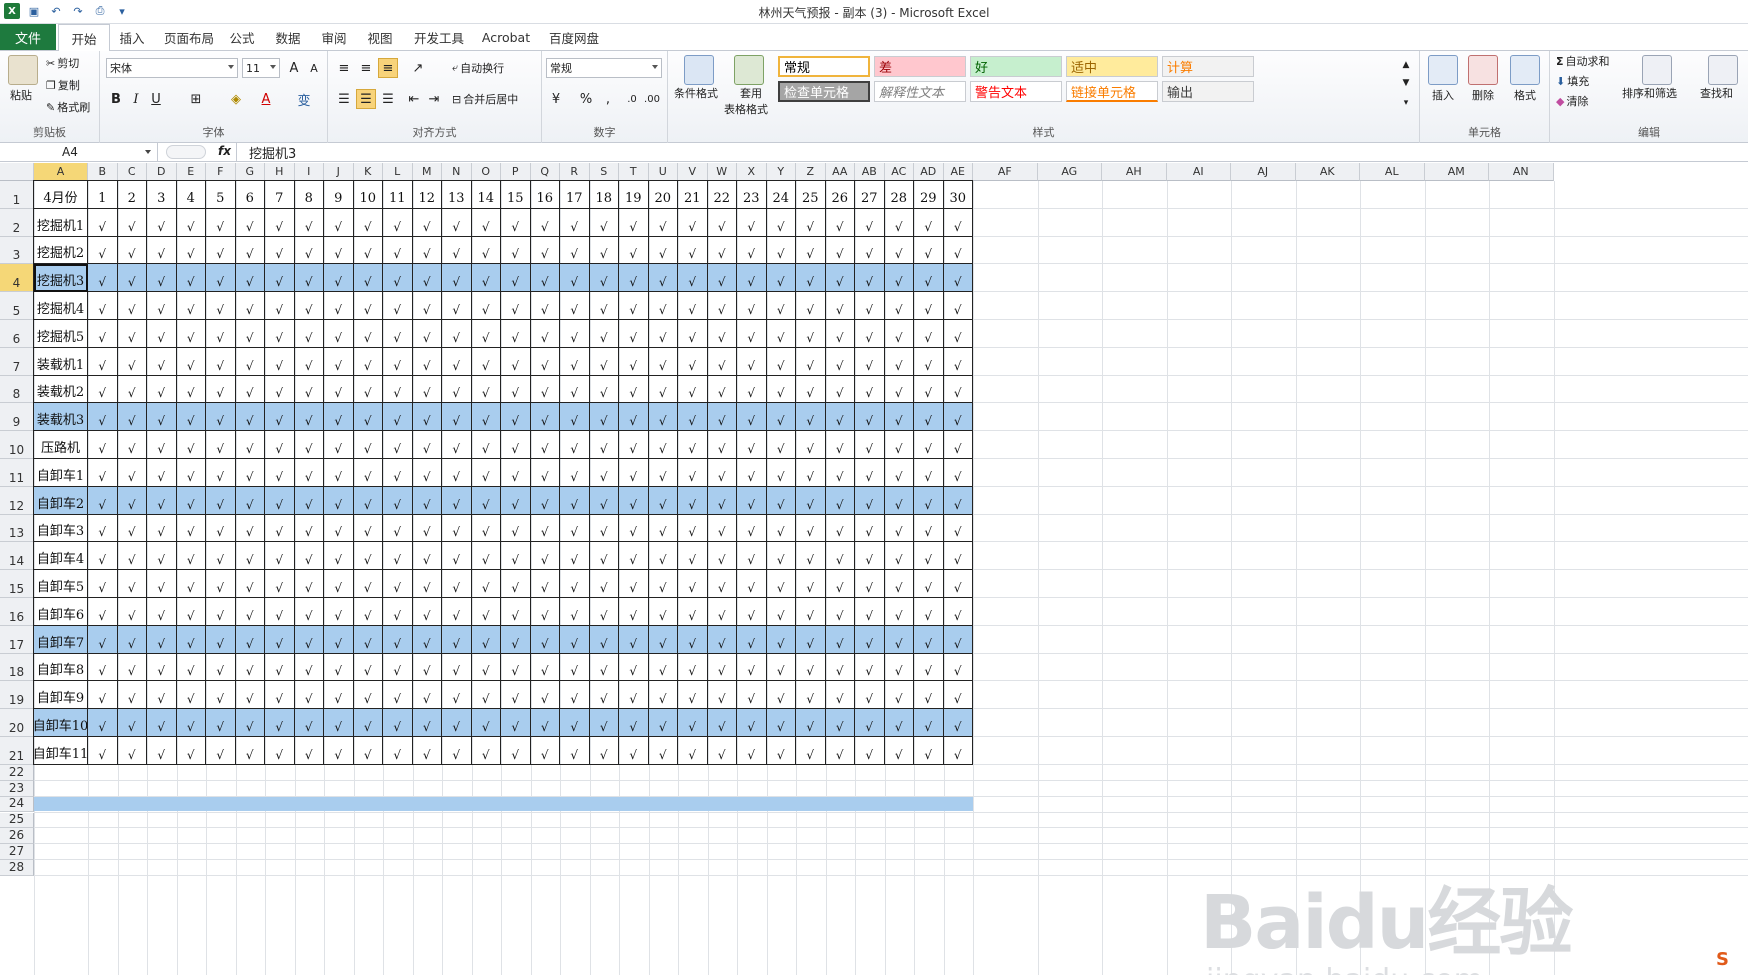  I want to click on column-header-Y: Y, so click(781, 172).